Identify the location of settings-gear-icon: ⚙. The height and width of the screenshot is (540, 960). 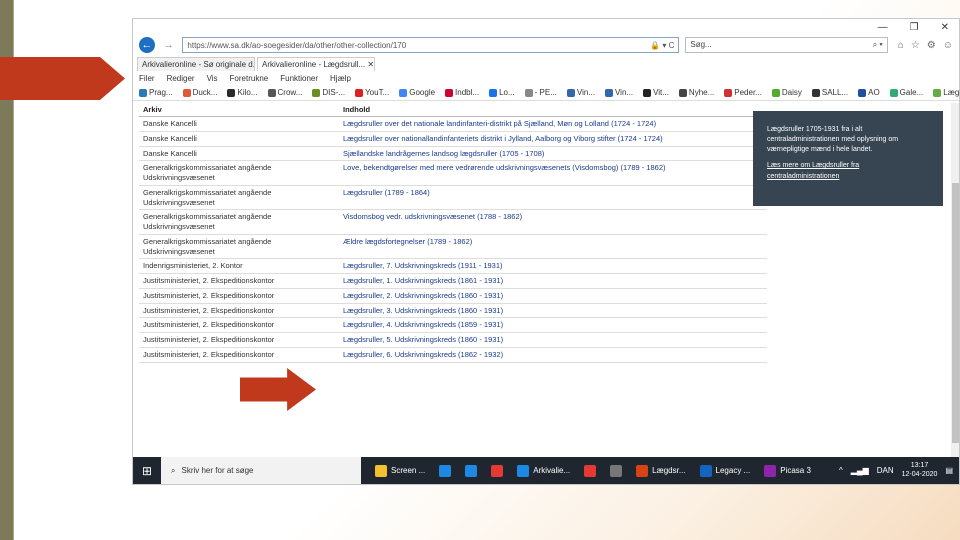
(931, 45).